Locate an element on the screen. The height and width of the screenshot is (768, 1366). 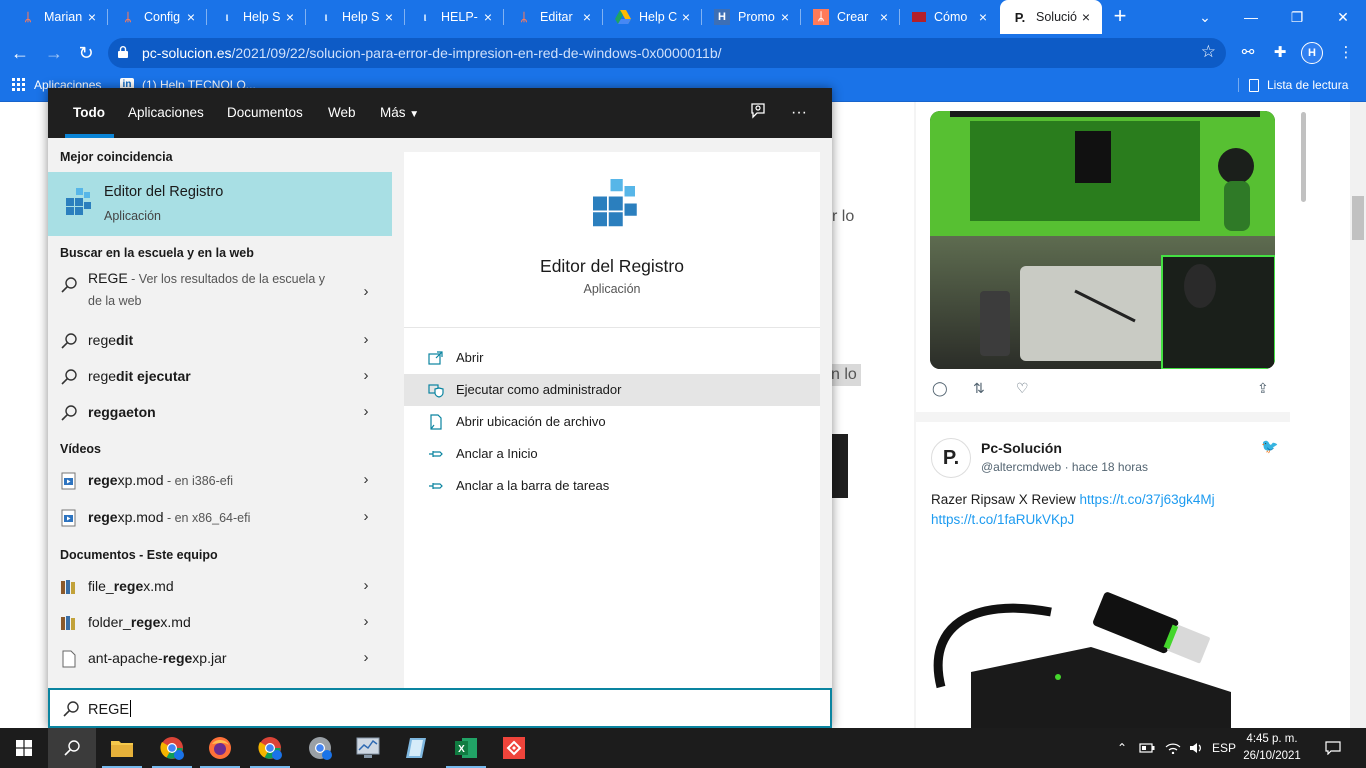
video-result-row: regexp.mod - en x86_64-efi › is located at coordinates (220, 519).